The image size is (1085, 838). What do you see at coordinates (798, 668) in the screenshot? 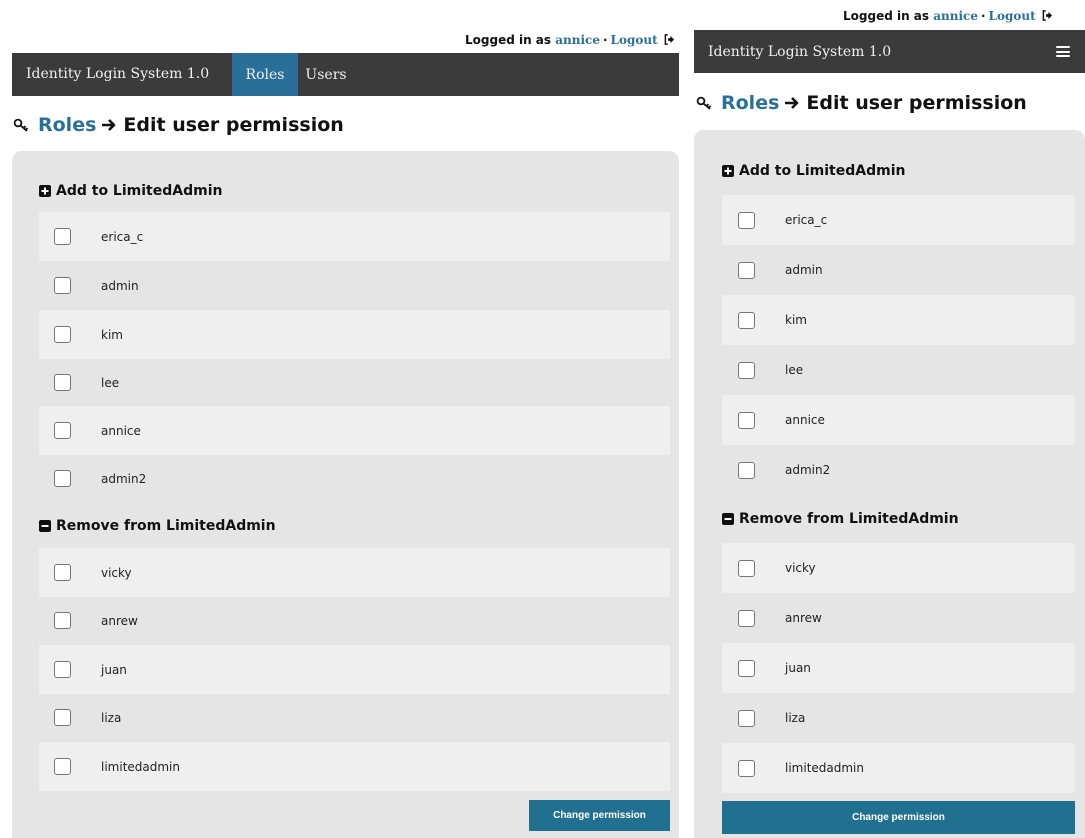
I see `user-name: juan` at bounding box center [798, 668].